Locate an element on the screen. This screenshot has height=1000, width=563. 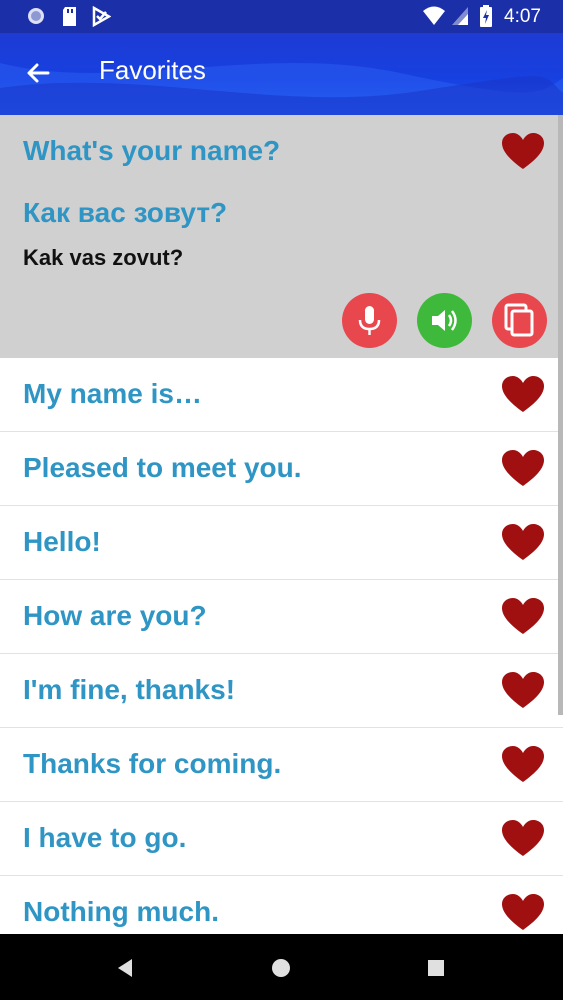
system-nav-bar is located at coordinates (281, 967).